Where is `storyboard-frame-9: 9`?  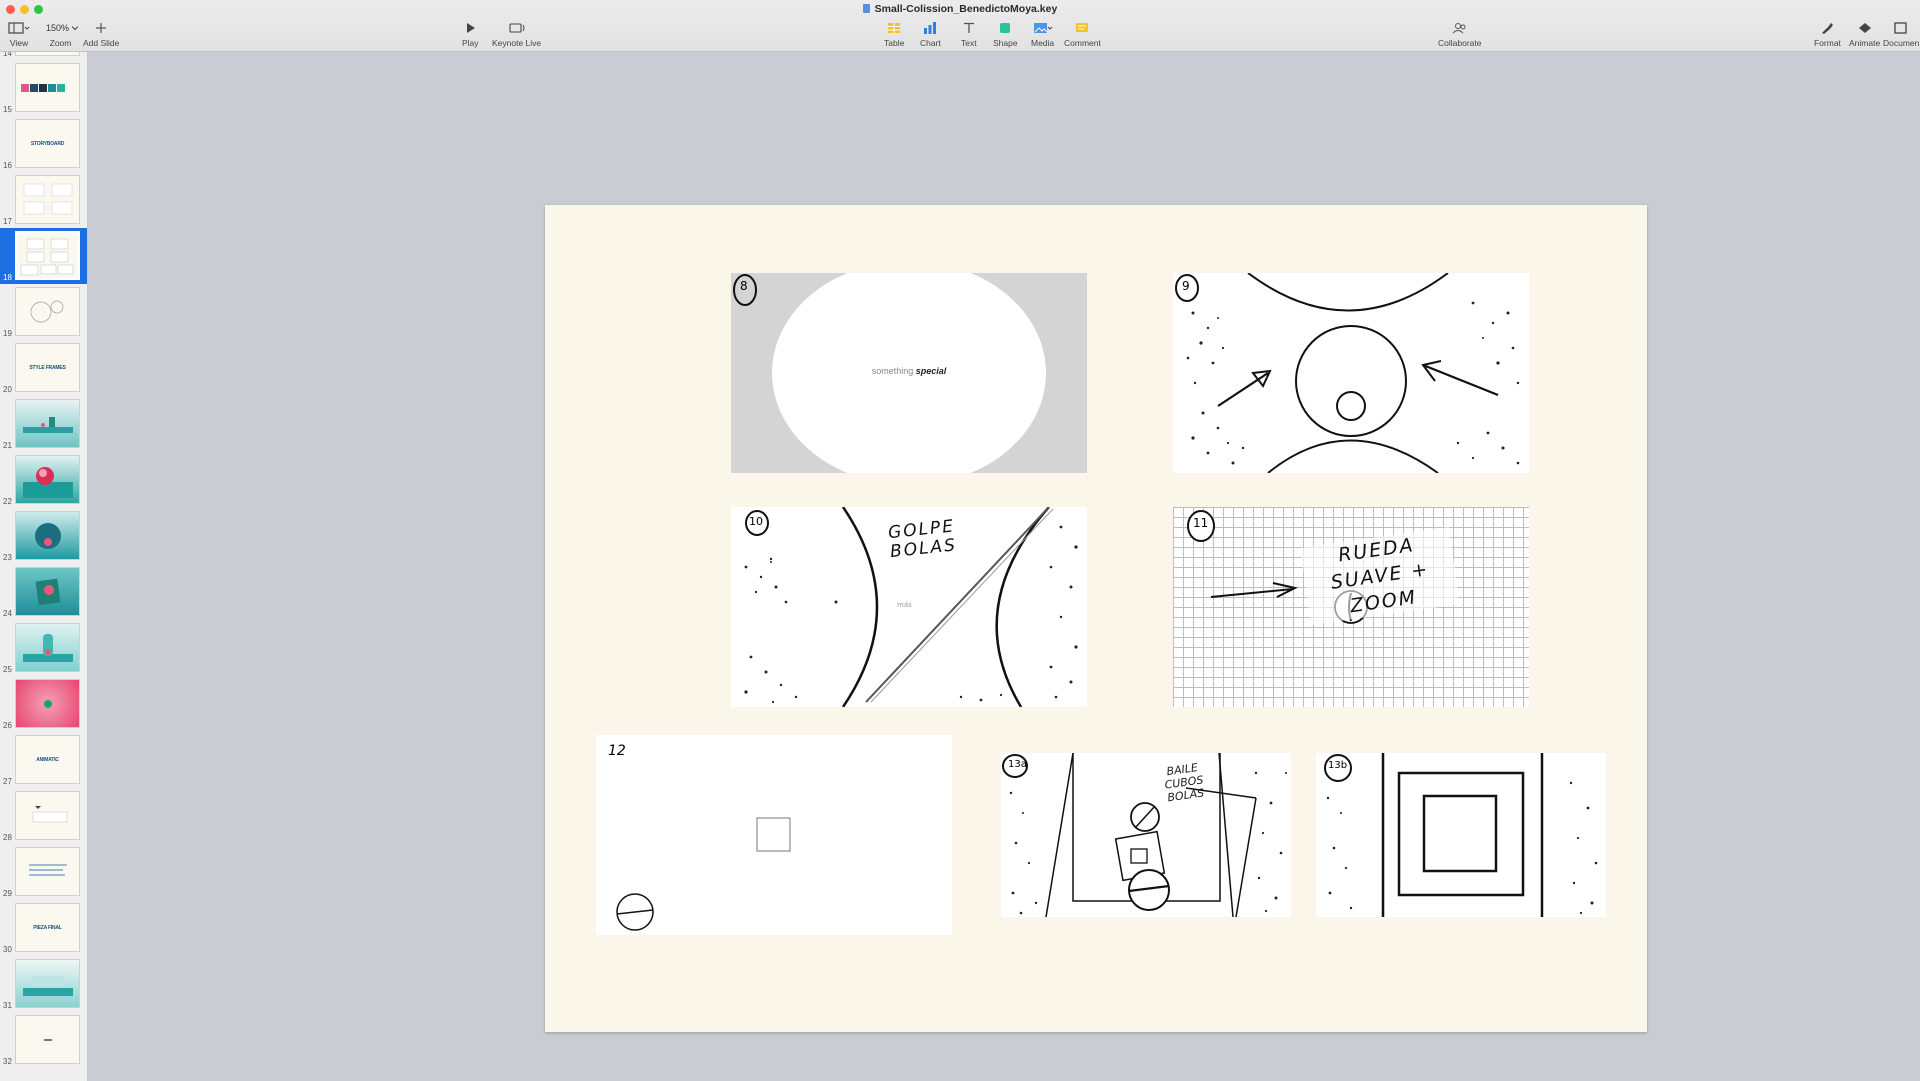 storyboard-frame-9: 9 is located at coordinates (1351, 373).